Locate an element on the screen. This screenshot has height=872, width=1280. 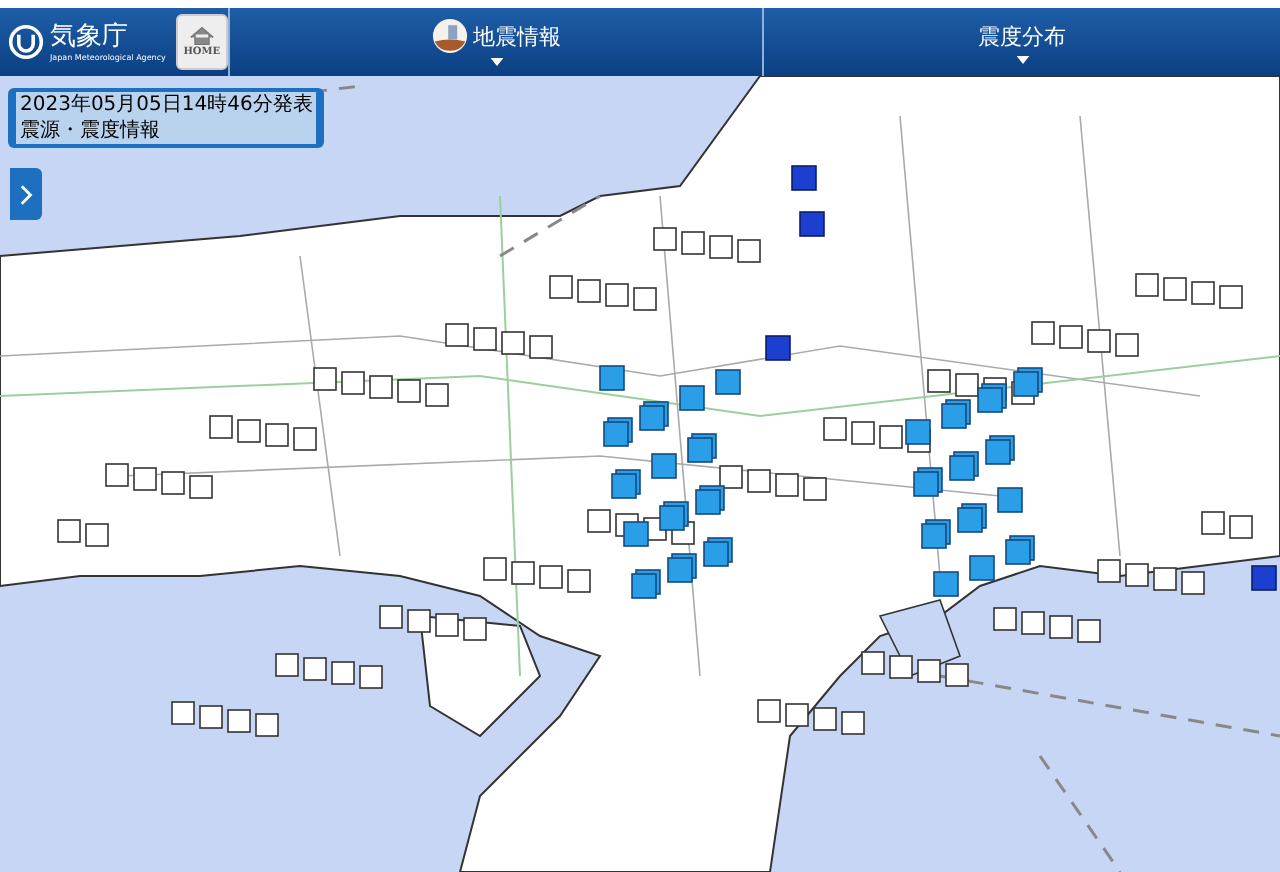
issued-time: 2023年05月05日14時46分発表 is located at coordinates (166, 105).